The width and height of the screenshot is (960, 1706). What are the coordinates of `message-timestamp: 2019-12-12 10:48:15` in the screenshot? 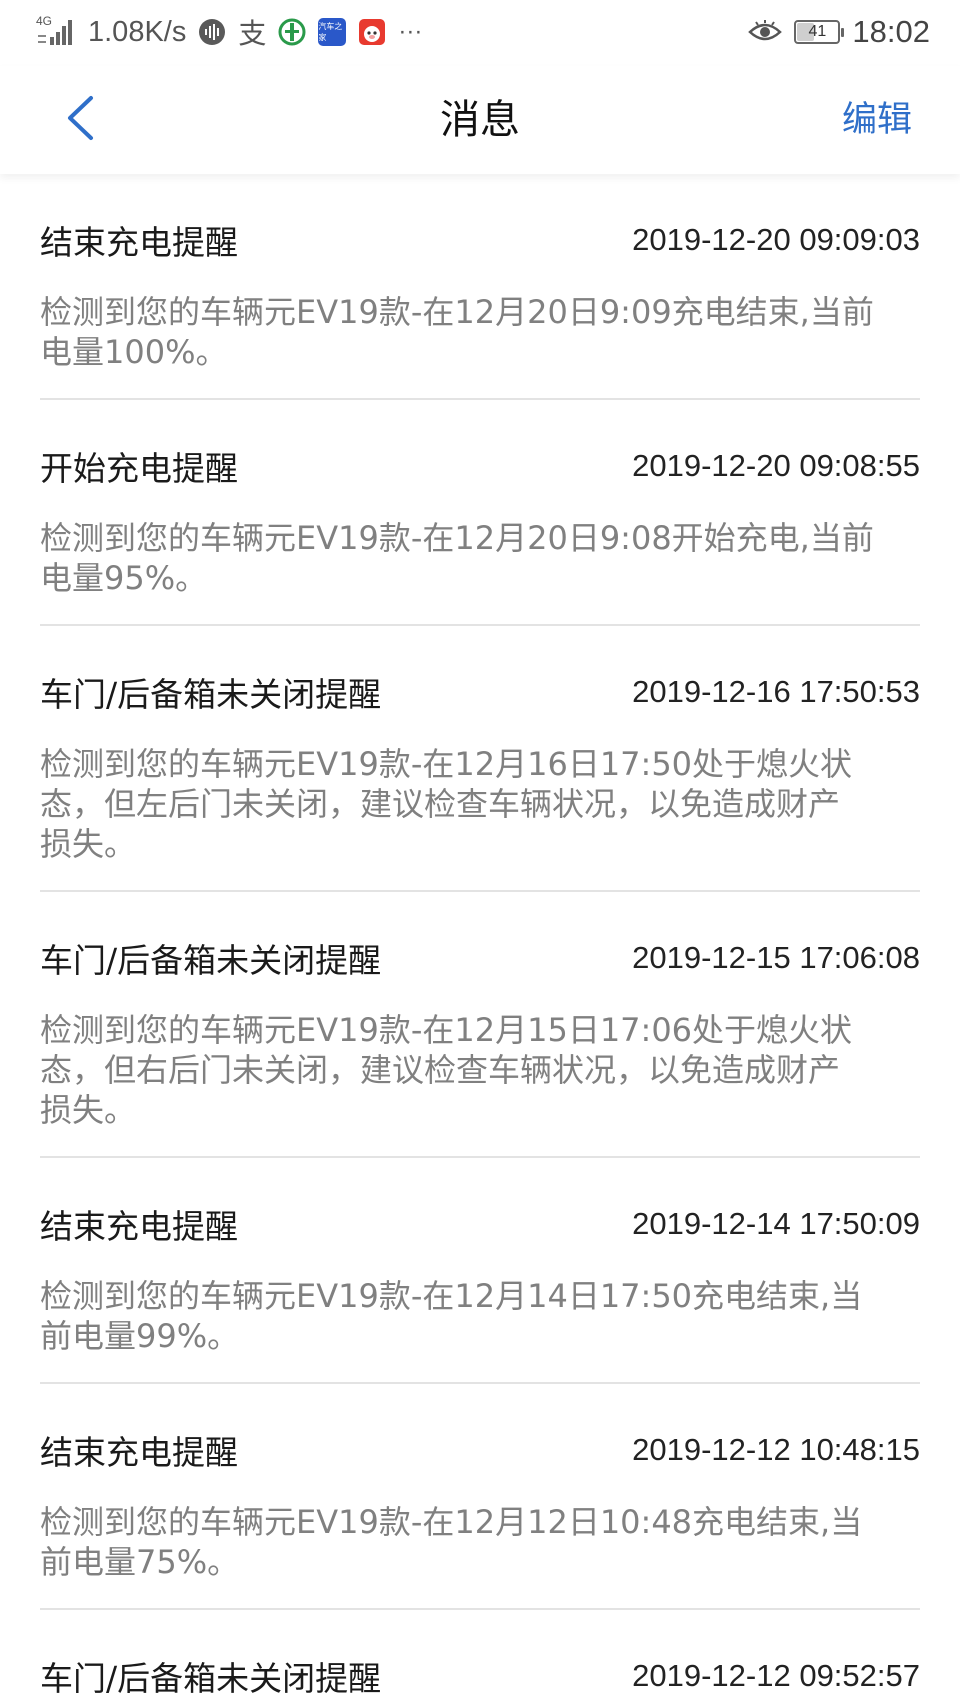 It's located at (776, 1449).